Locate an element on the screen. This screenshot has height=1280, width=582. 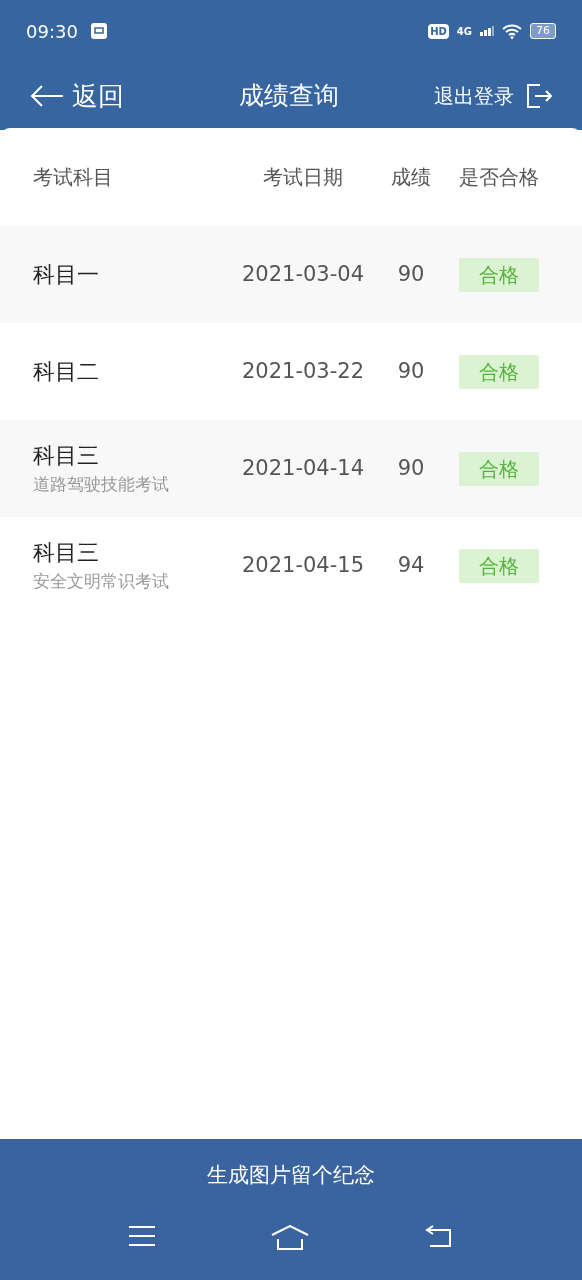
home-icon is located at coordinates (290, 1238).